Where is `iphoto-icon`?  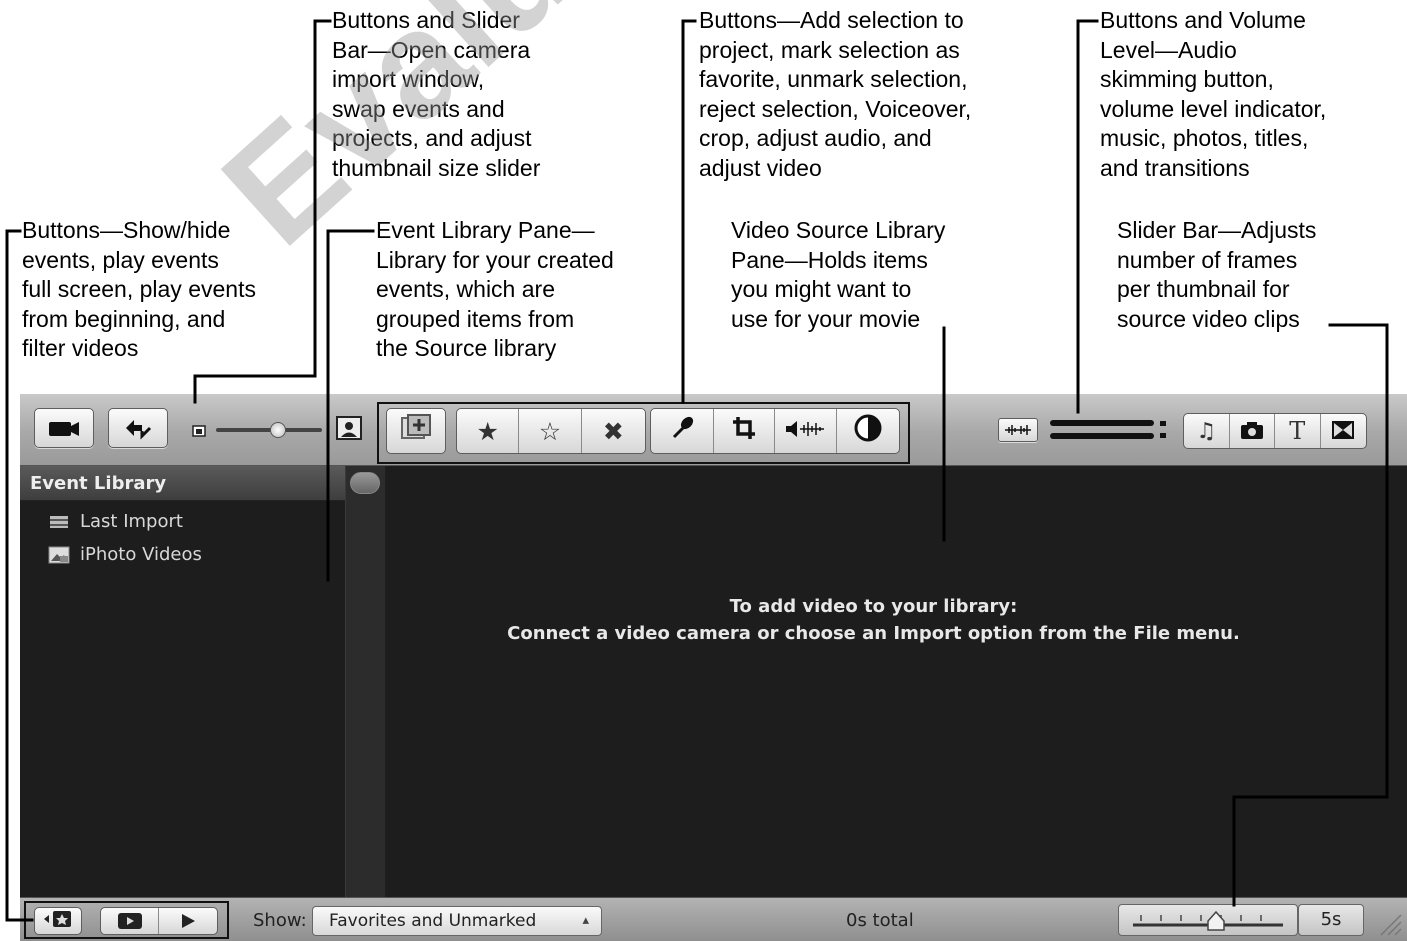
iphoto-icon is located at coordinates (59, 554).